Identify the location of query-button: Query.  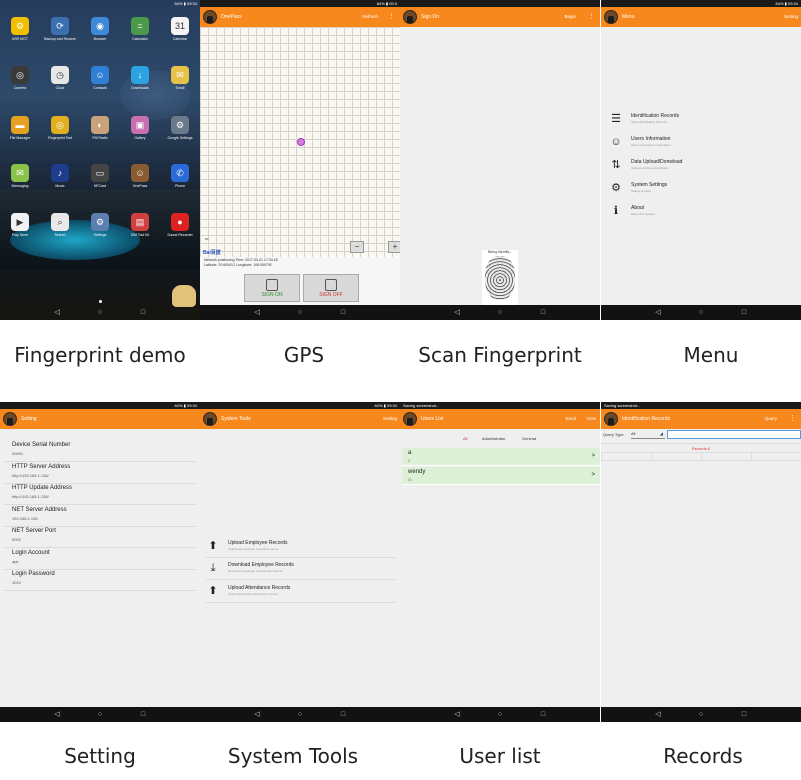
(771, 419).